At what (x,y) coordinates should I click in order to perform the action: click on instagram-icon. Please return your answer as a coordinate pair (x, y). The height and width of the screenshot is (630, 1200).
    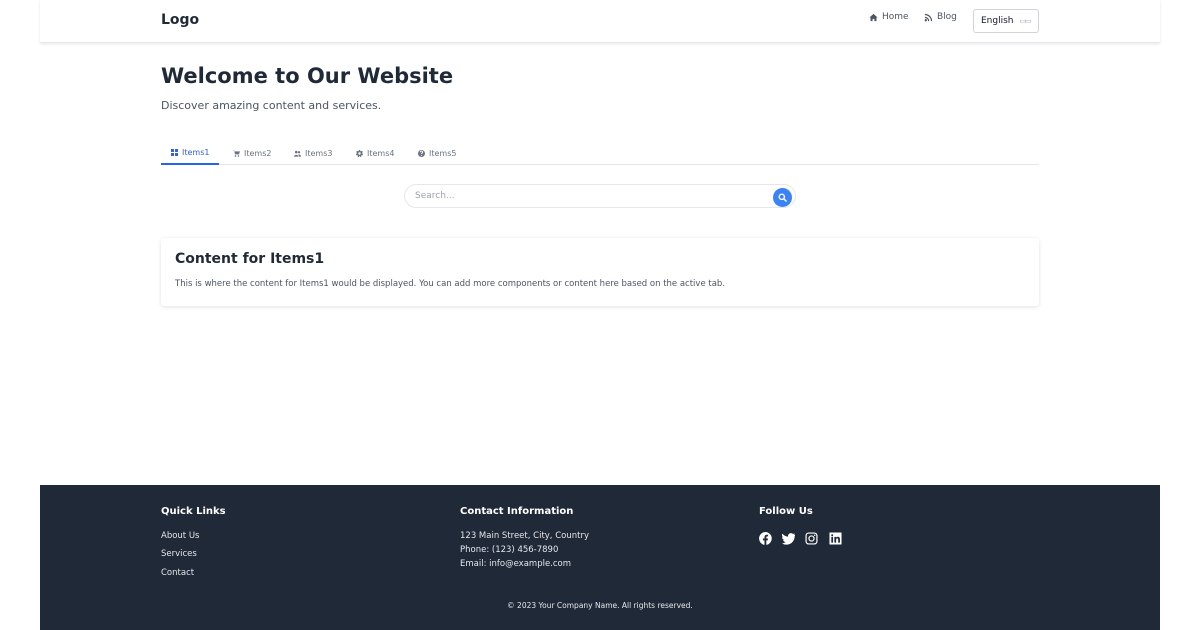
    Looking at the image, I should click on (811, 538).